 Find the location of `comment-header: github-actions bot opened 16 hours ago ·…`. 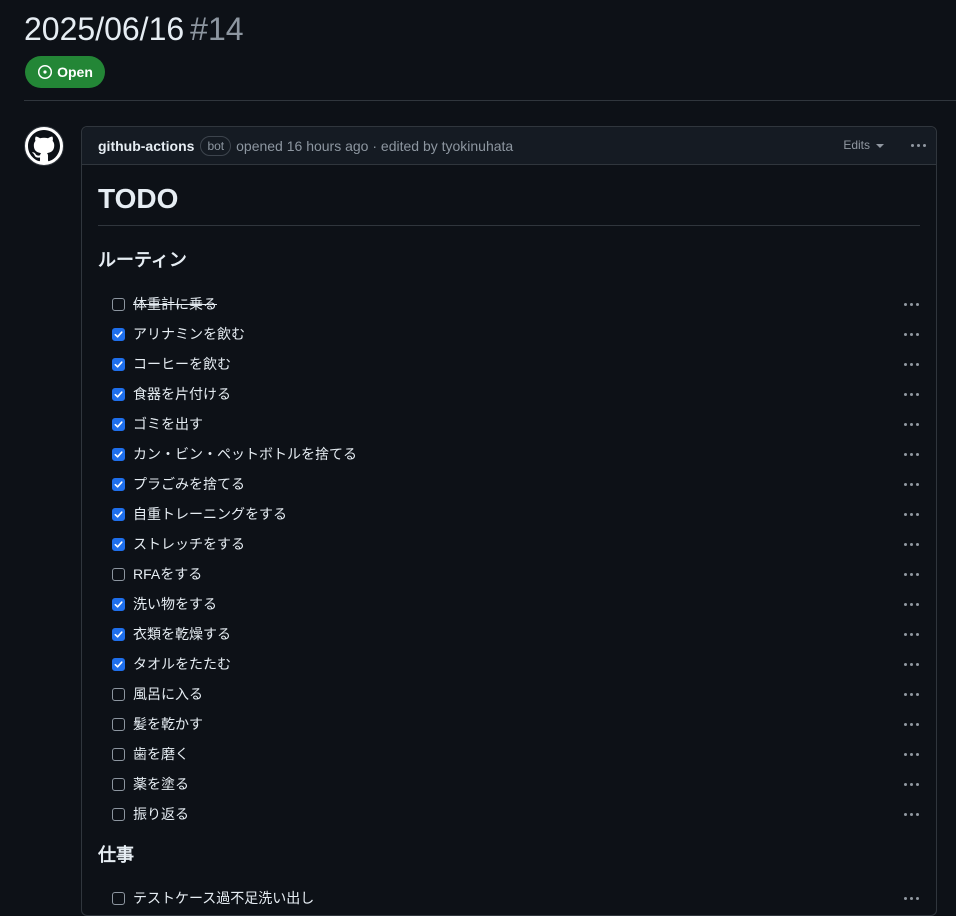

comment-header: github-actions bot opened 16 hours ago ·… is located at coordinates (509, 146).